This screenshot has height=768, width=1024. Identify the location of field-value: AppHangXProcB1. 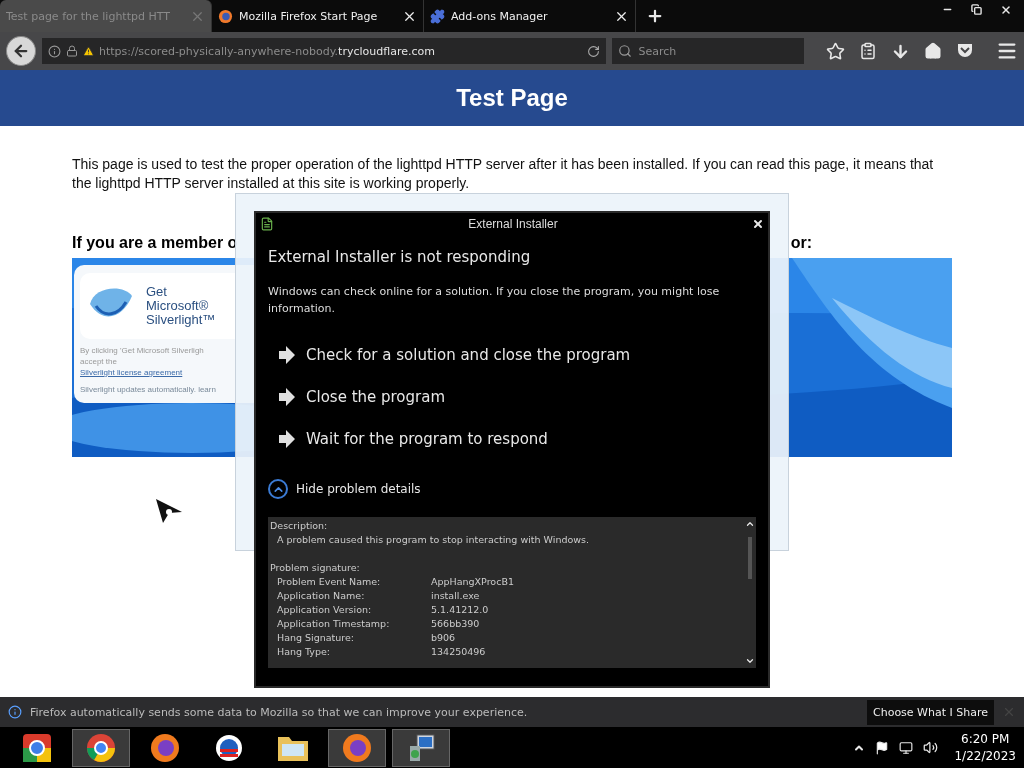
(472, 582).